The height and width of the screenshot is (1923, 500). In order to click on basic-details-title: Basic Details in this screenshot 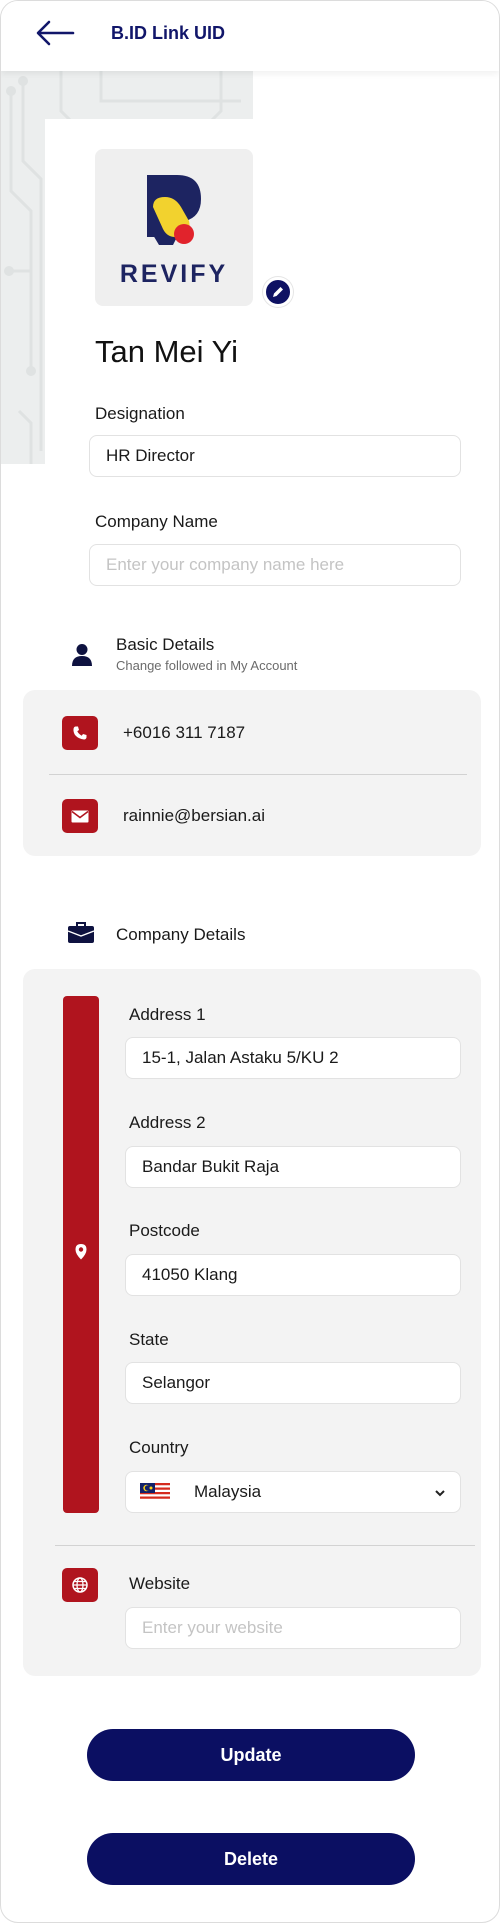, I will do `click(165, 644)`.